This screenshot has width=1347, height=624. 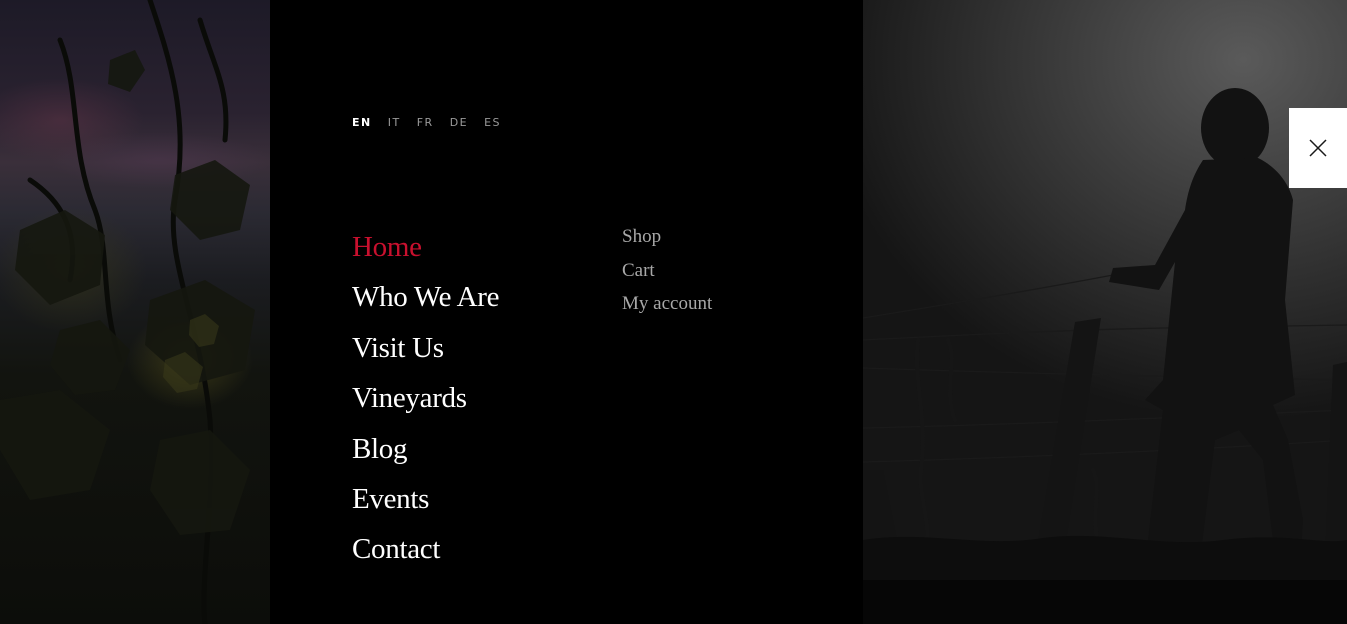 I want to click on language-fr: FR, so click(x=425, y=122).